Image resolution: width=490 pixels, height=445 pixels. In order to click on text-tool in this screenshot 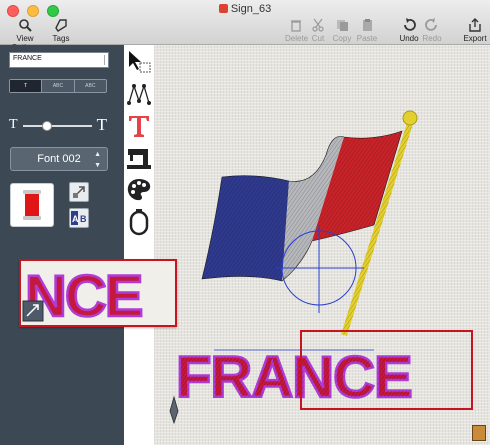, I will do `click(139, 128)`.